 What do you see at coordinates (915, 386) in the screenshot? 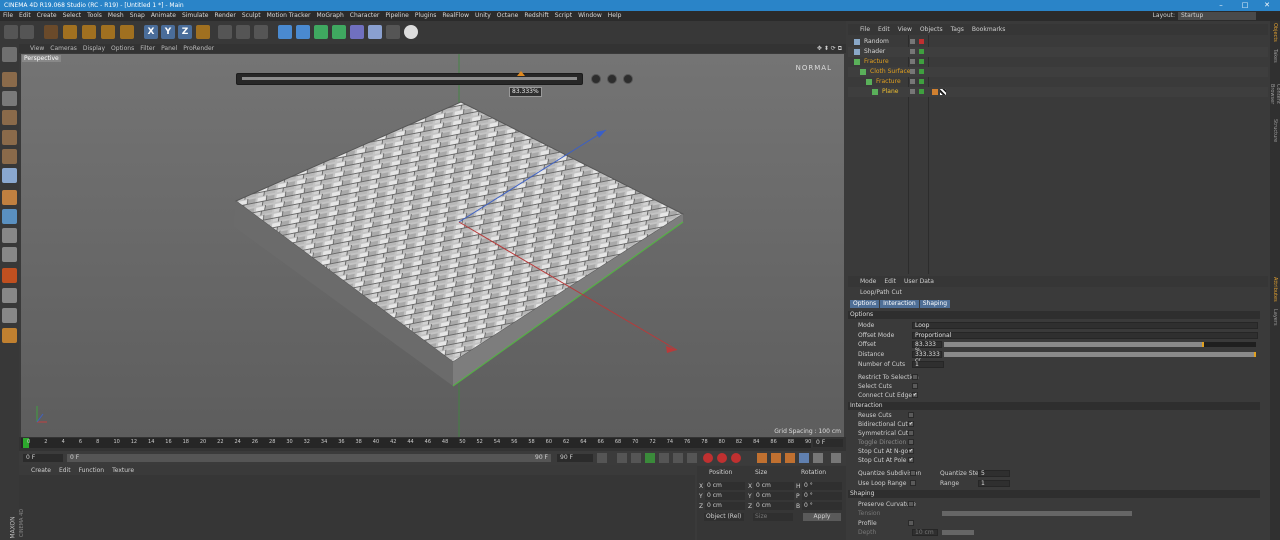
I see `select-cuts-checkbox` at bounding box center [915, 386].